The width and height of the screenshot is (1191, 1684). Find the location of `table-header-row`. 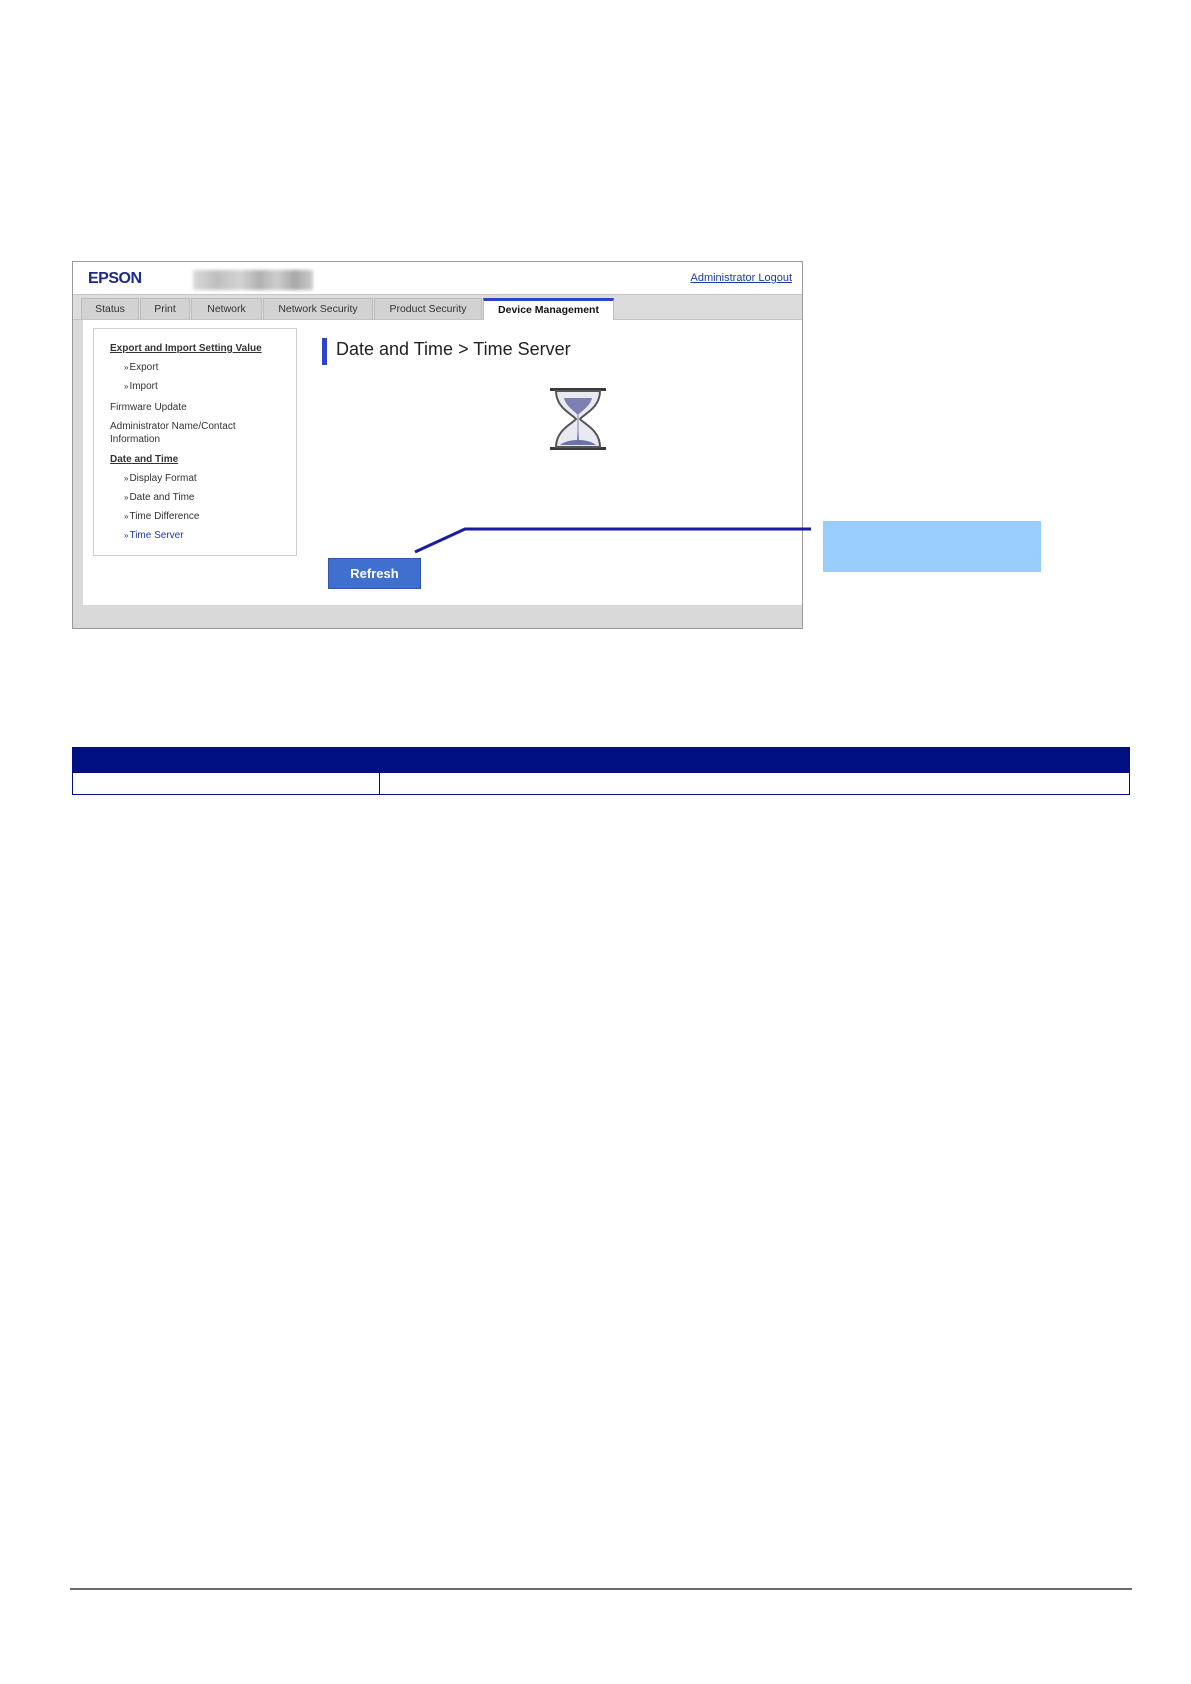

table-header-row is located at coordinates (601, 760).